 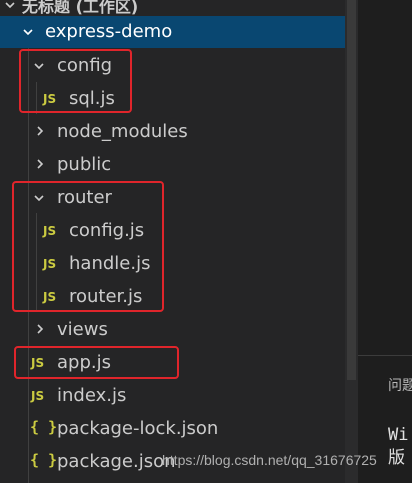 What do you see at coordinates (84, 164) in the screenshot?
I see `tree-item-label: public` at bounding box center [84, 164].